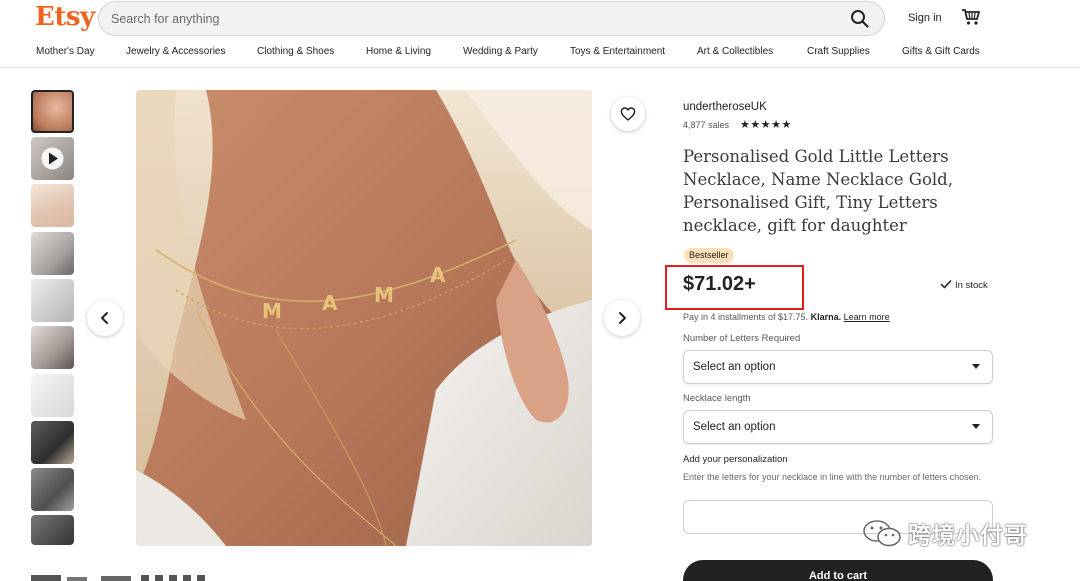  I want to click on stock-text: In stock, so click(971, 285).